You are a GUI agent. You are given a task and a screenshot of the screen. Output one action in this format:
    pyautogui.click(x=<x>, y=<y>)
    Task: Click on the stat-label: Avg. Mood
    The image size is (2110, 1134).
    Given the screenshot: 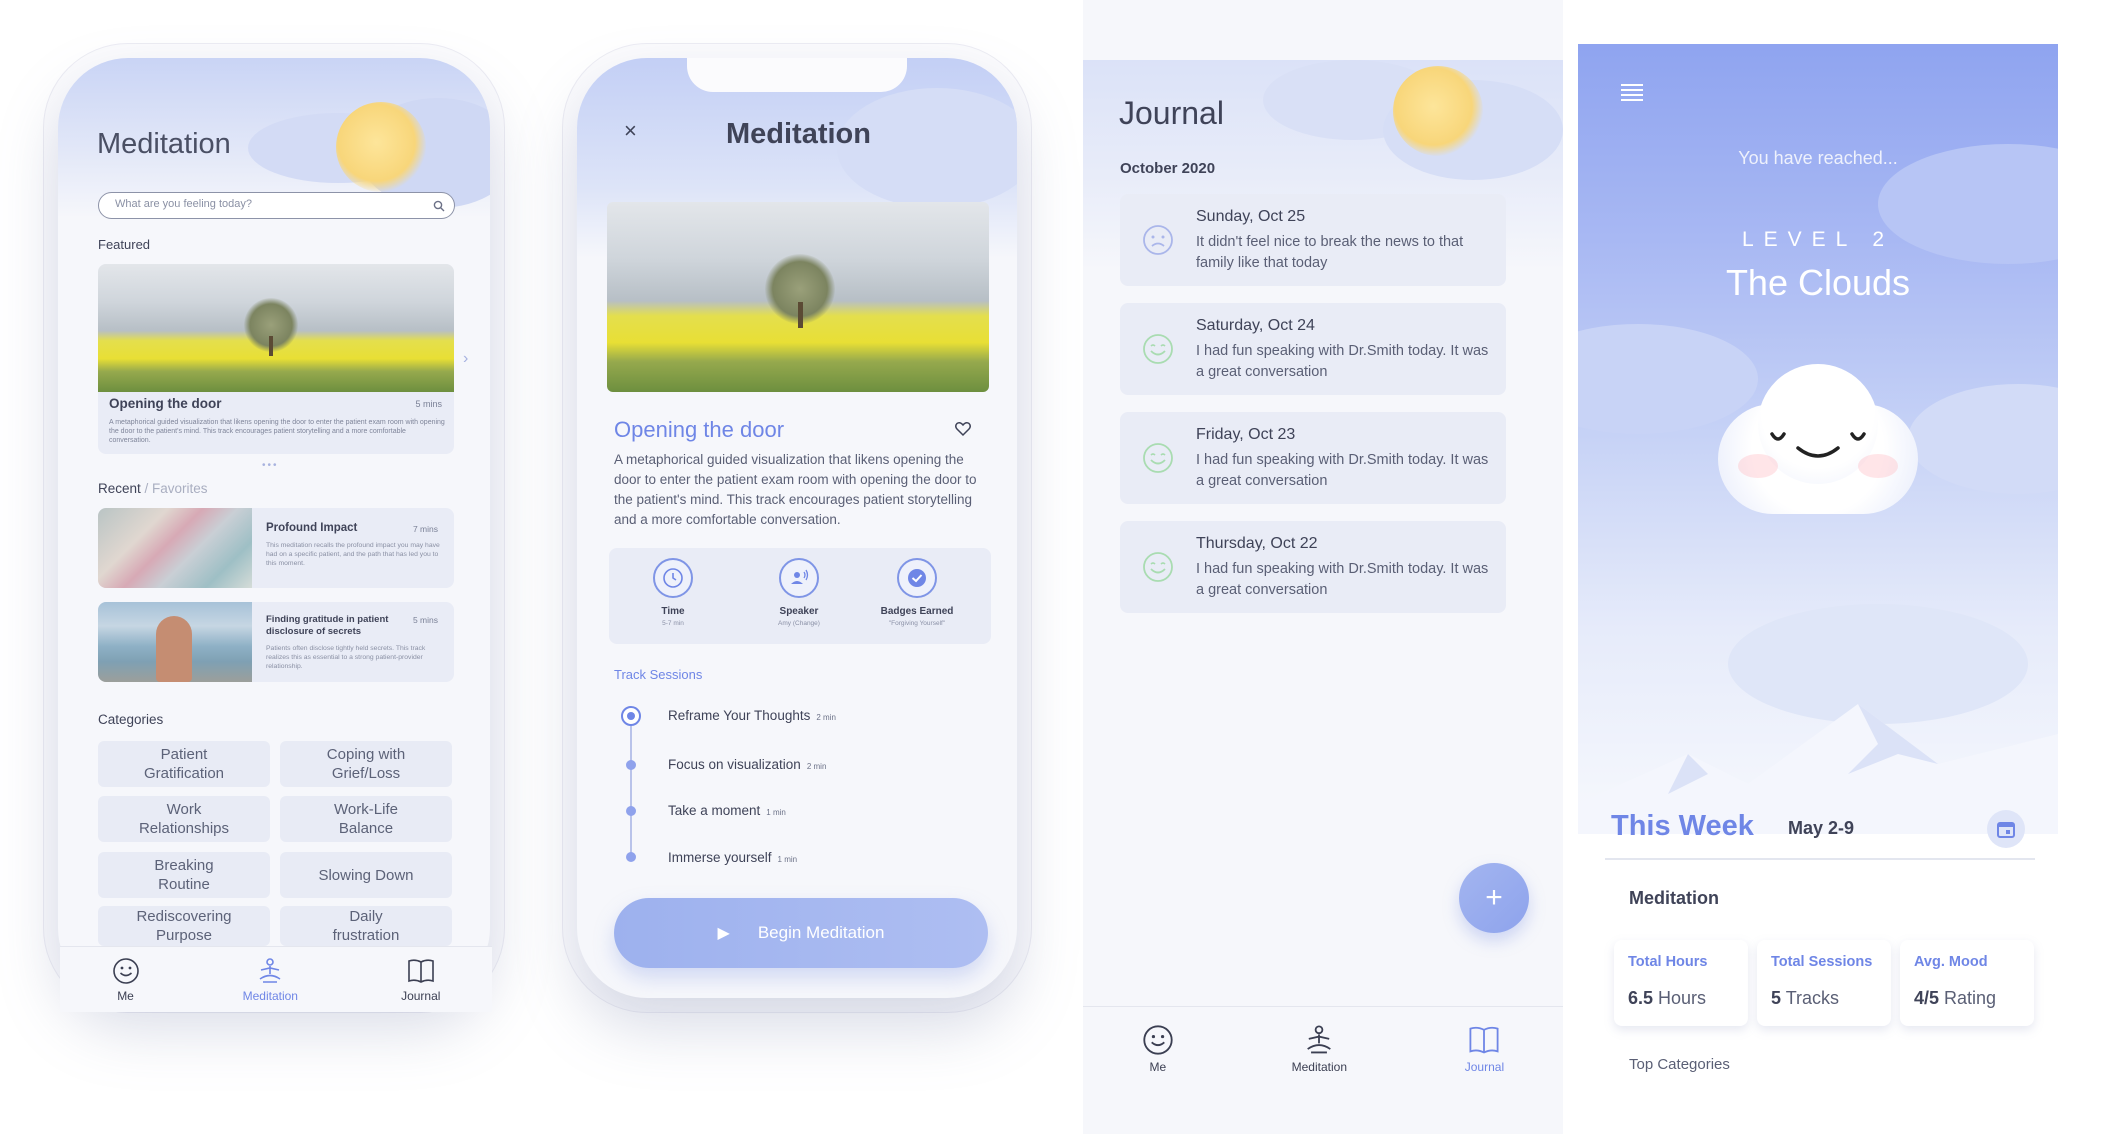 What is the action you would take?
    pyautogui.click(x=1951, y=962)
    